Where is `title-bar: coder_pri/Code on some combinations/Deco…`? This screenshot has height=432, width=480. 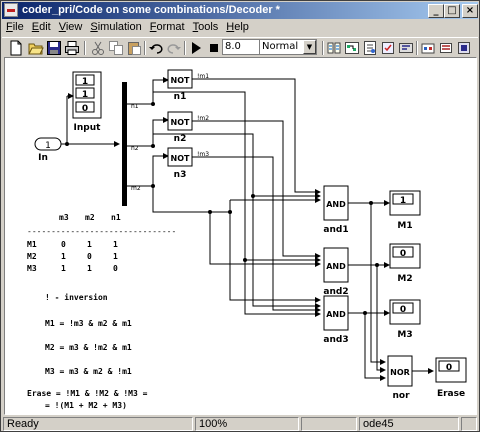 title-bar: coder_pri/Code on some combinations/Deco… is located at coordinates (240, 10).